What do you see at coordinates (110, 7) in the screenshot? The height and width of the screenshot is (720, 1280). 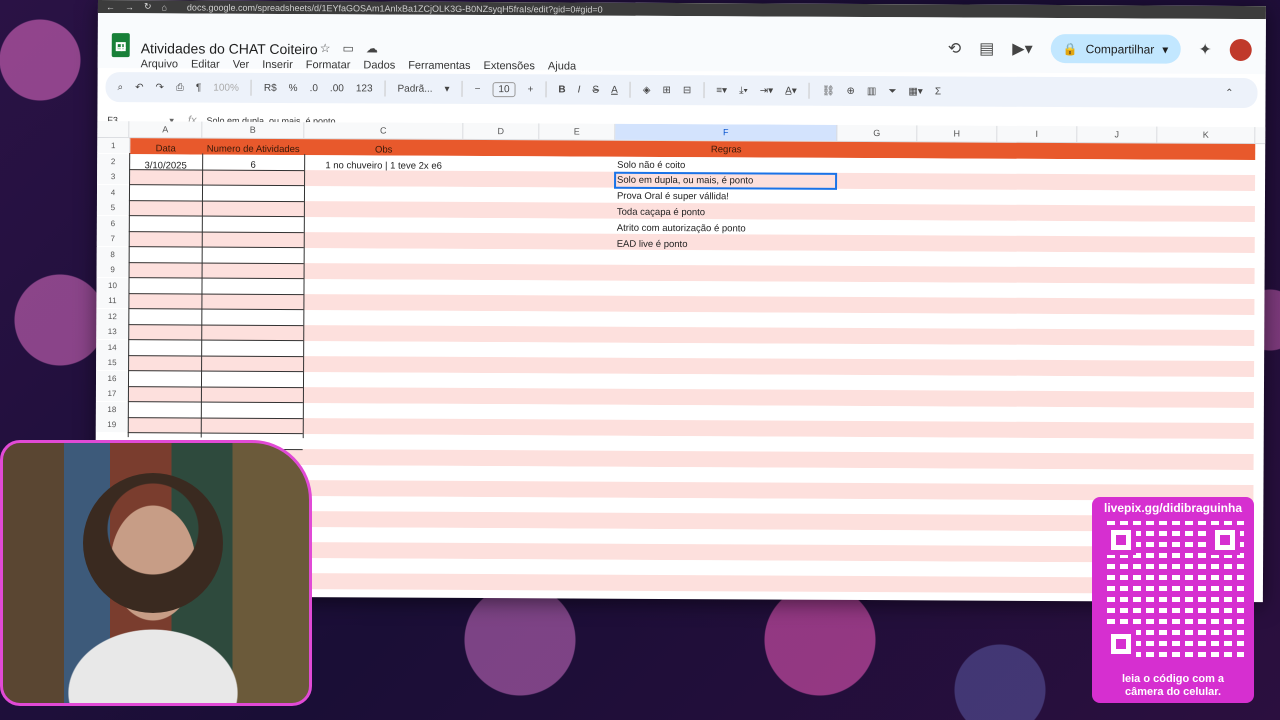 I see `back-icon: ←` at bounding box center [110, 7].